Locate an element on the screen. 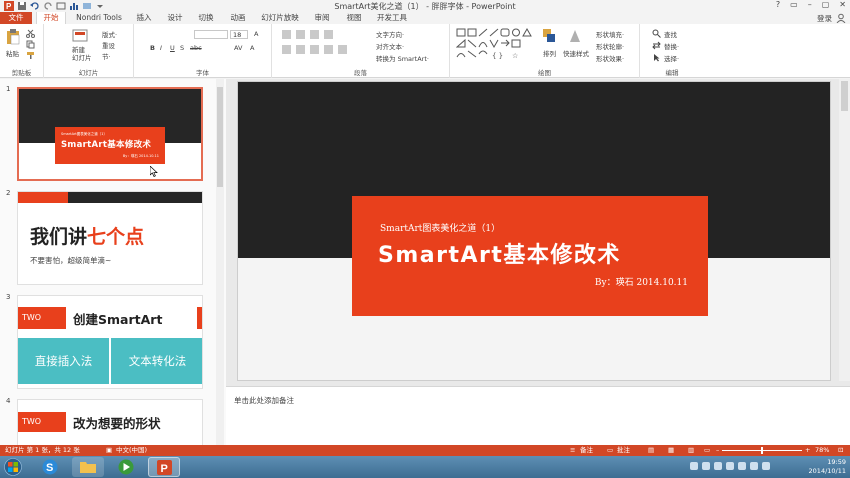 This screenshot has height=478, width=850. taskbar-app-explorer is located at coordinates (88, 467).